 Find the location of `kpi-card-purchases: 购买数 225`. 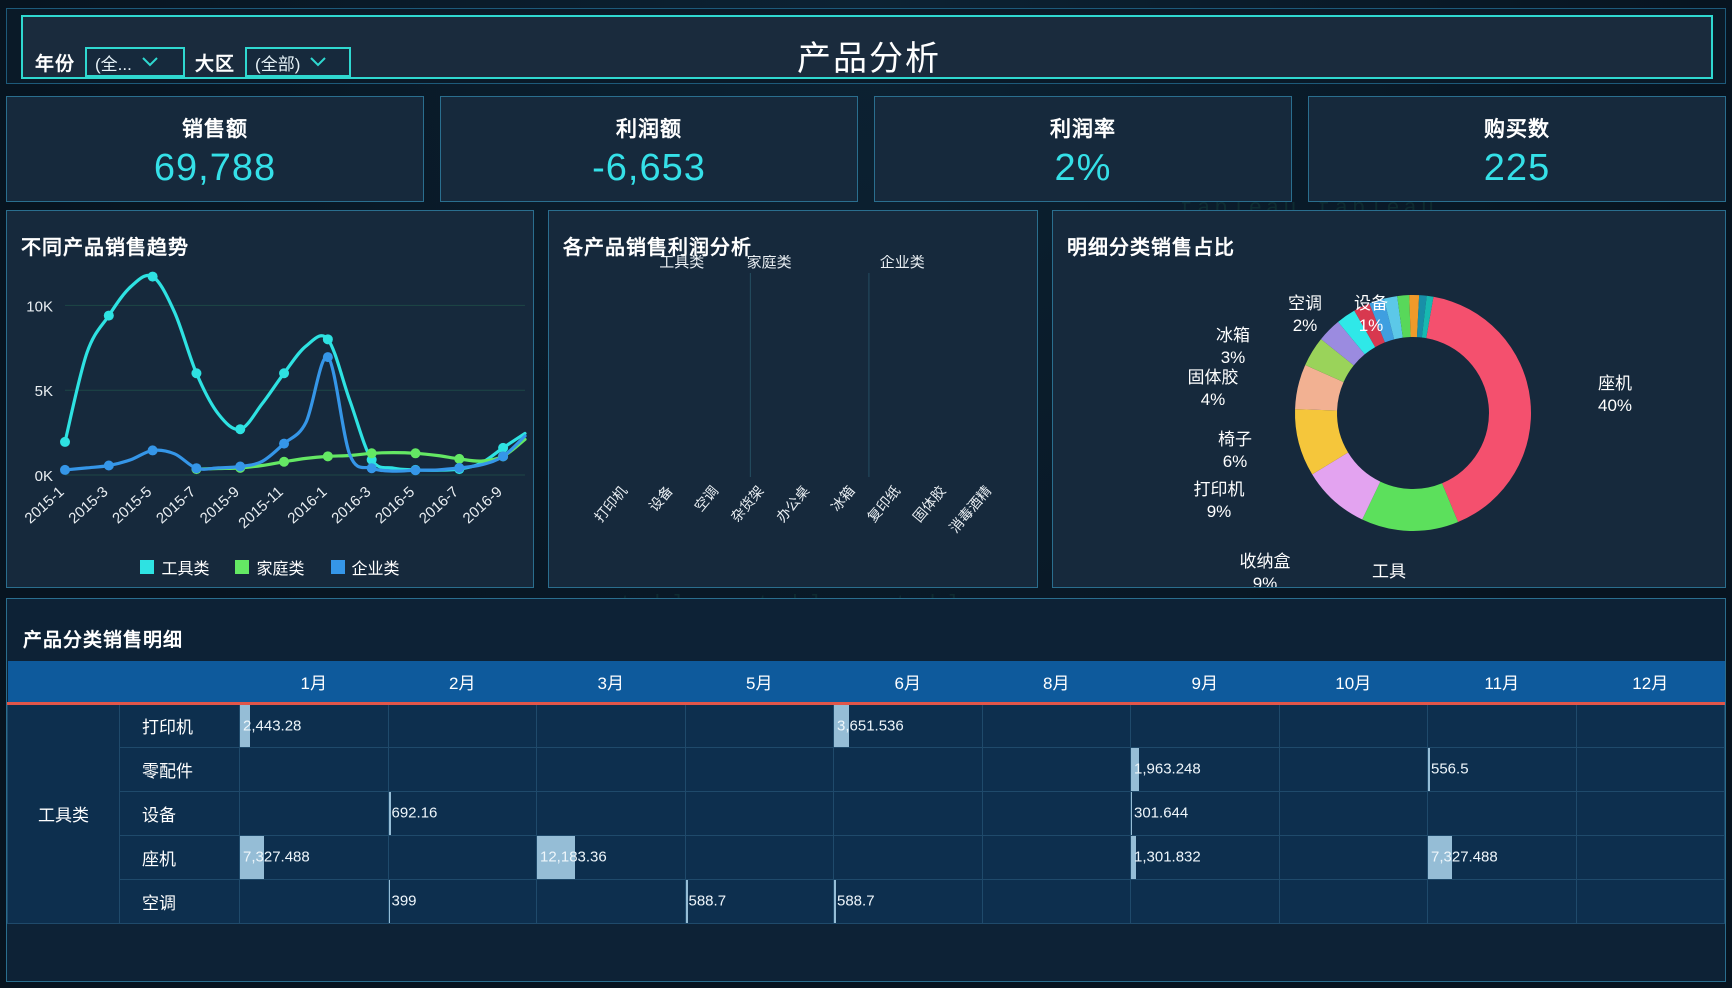

kpi-card-purchases: 购买数 225 is located at coordinates (1517, 149).